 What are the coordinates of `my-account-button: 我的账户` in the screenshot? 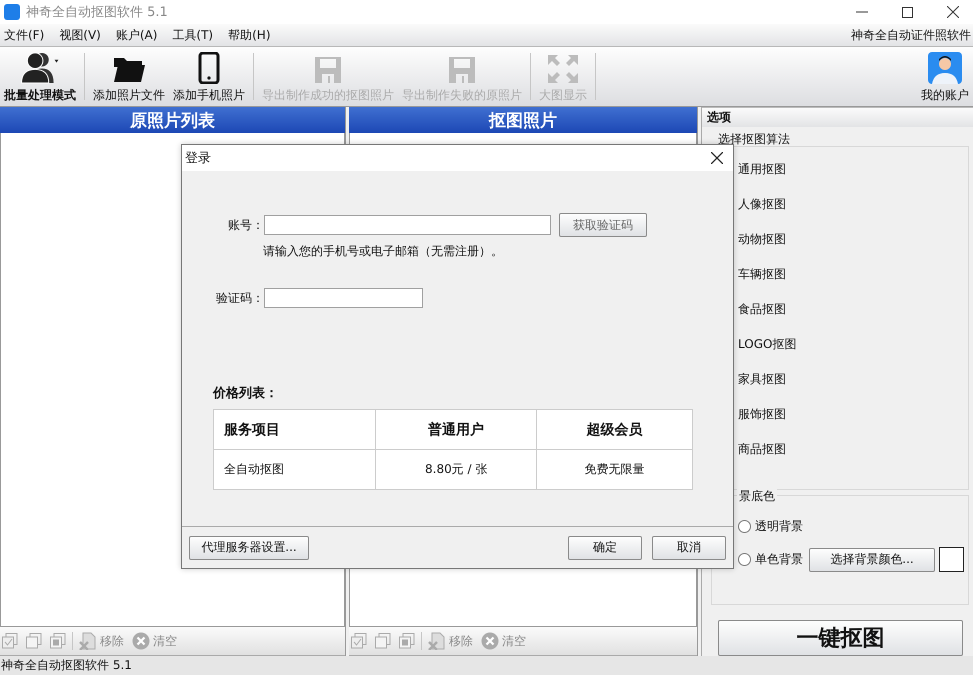 It's located at (945, 76).